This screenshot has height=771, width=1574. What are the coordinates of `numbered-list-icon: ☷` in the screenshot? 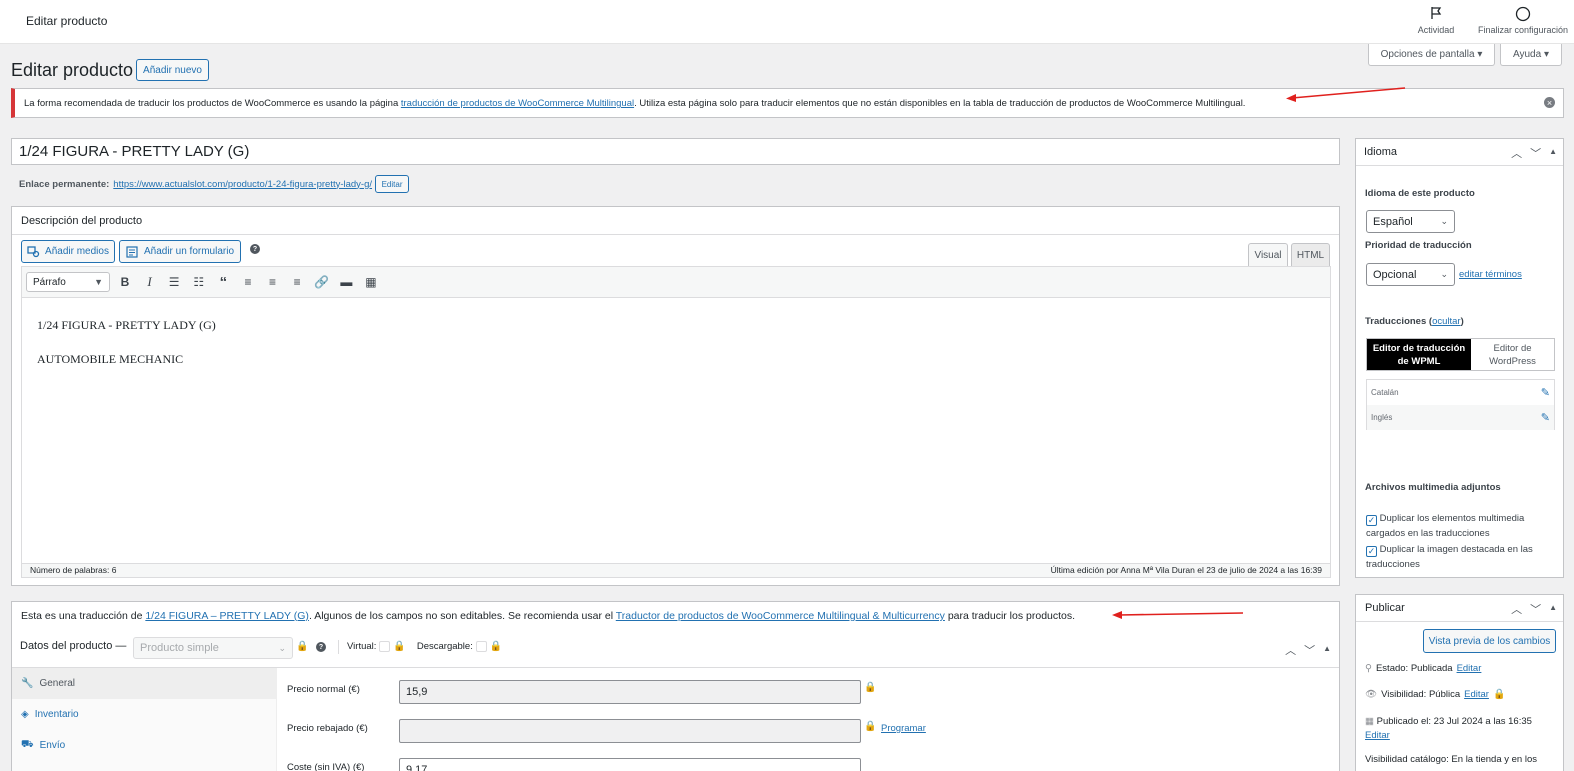 It's located at (199, 282).